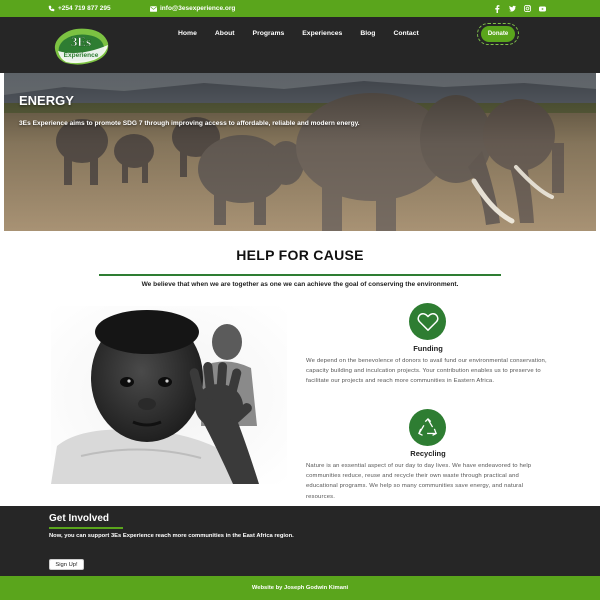 The height and width of the screenshot is (600, 600). Describe the element at coordinates (66, 564) in the screenshot. I see `sign-up-button: Sign Up!` at that location.